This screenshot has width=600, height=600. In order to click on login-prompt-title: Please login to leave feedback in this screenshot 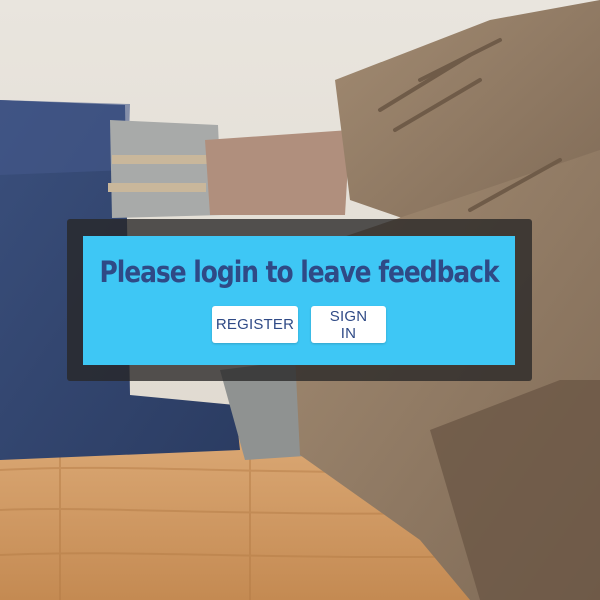, I will do `click(299, 272)`.